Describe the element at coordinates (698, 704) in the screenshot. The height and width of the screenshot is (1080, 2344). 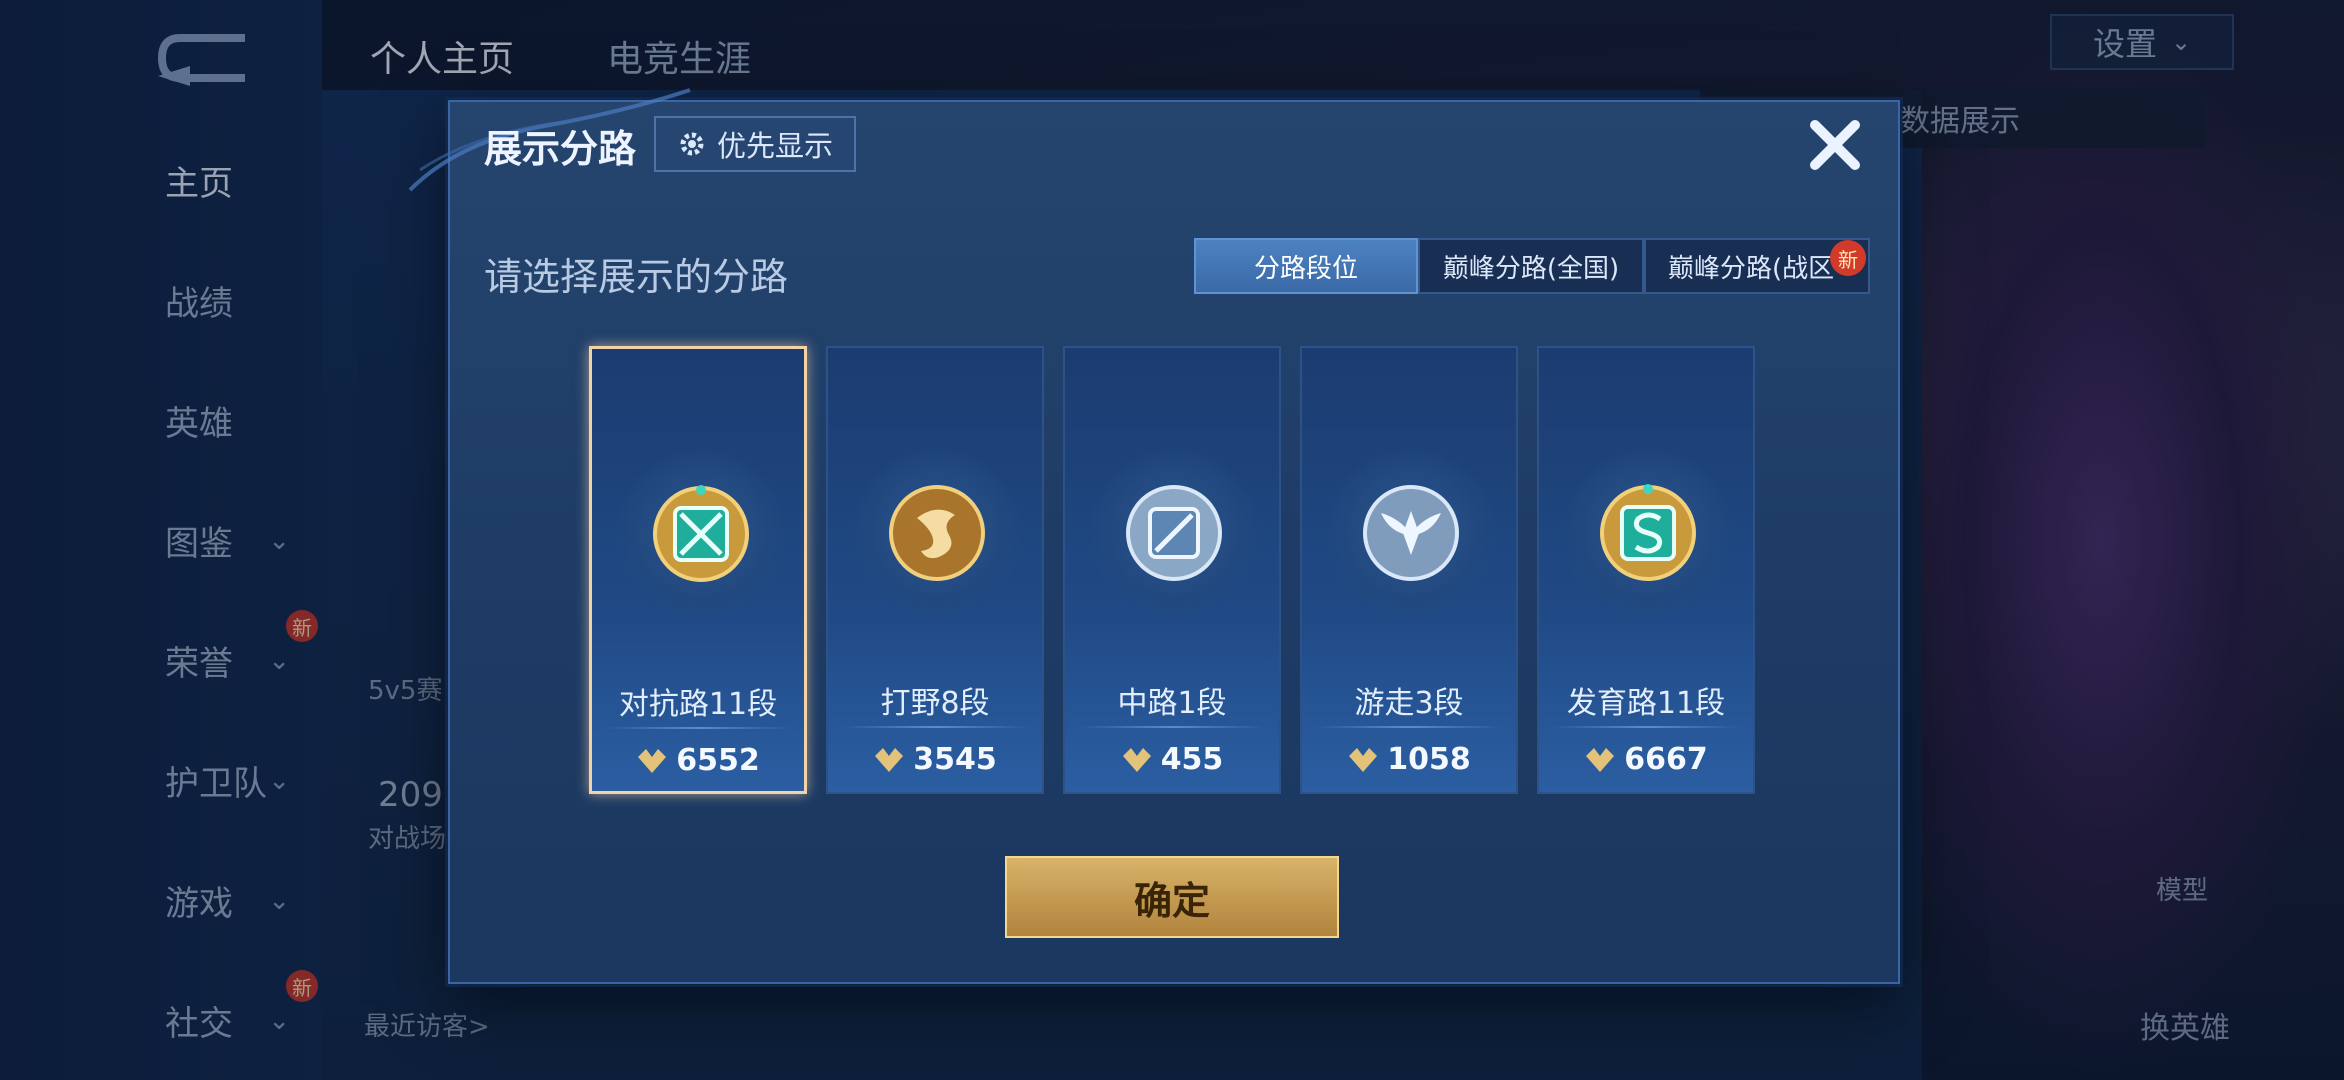
I see `lane-name: 对抗路11段` at that location.